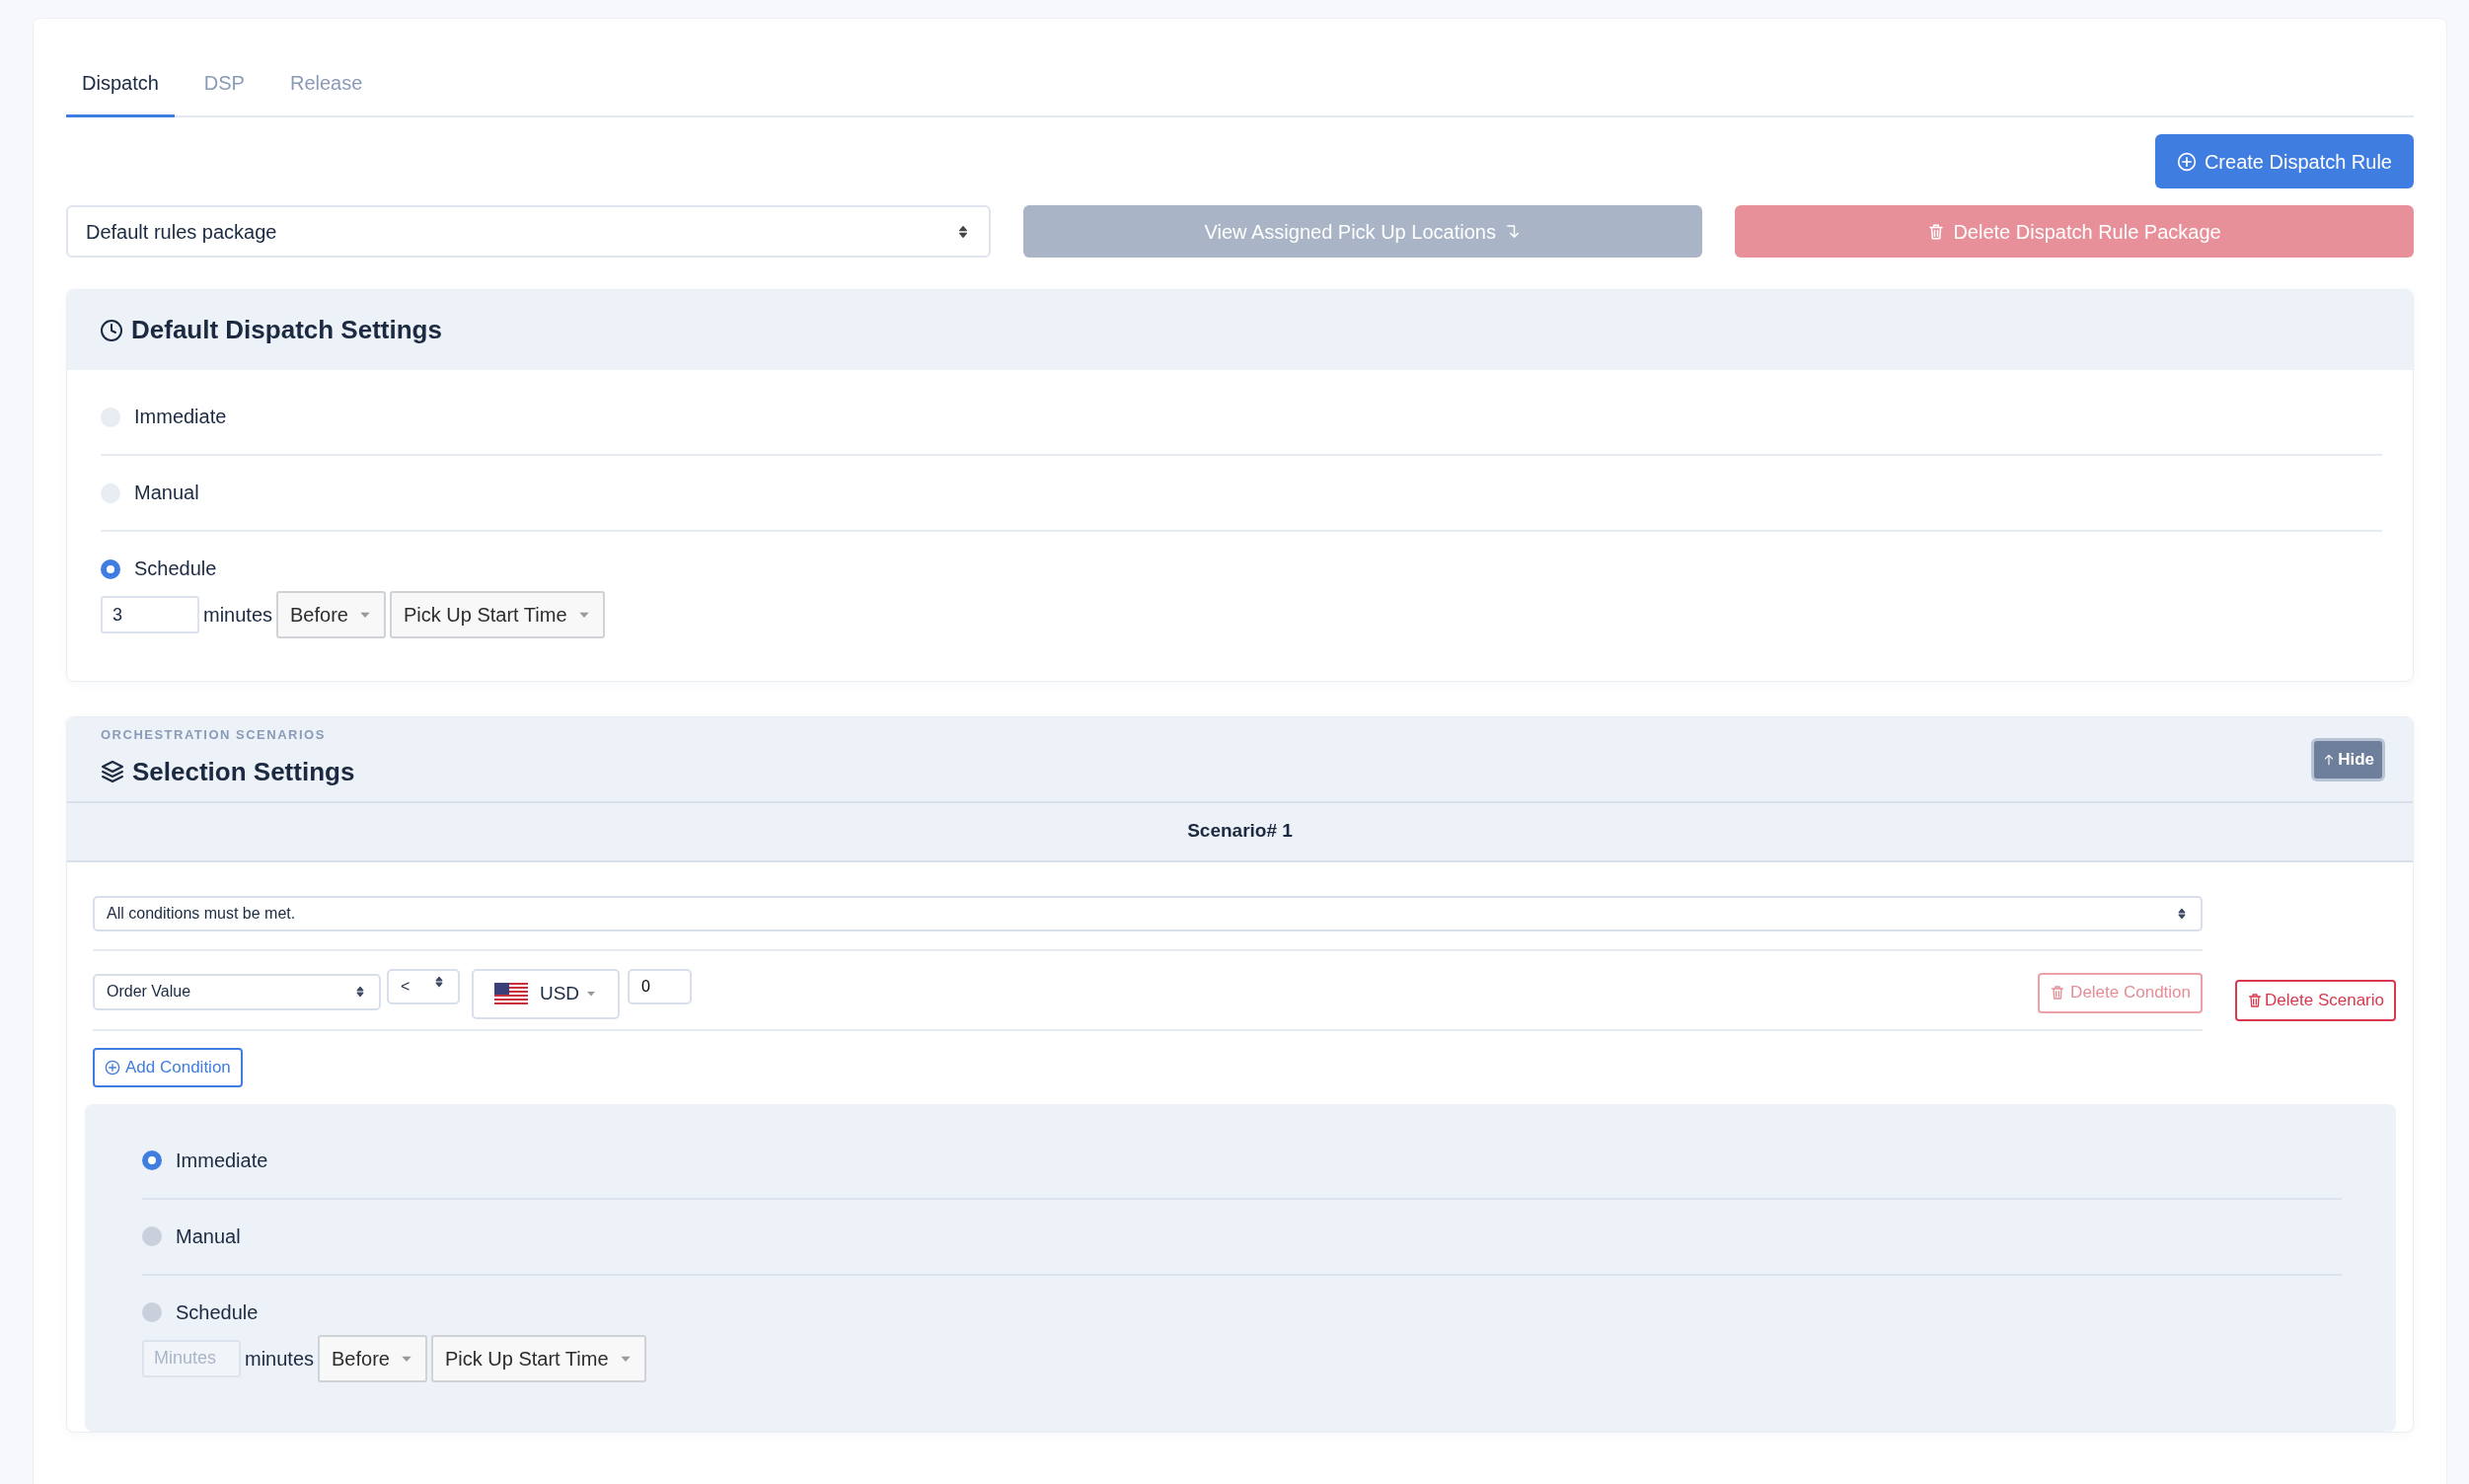 The width and height of the screenshot is (2469, 1484). I want to click on minutes-field: 3, so click(150, 614).